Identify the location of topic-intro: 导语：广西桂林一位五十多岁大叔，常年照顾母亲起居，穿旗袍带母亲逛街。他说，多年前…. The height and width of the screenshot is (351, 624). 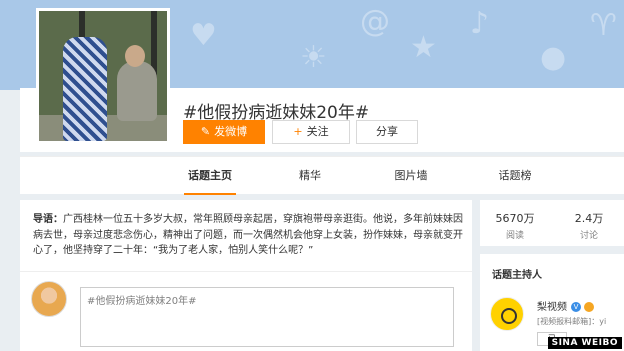
(249, 235).